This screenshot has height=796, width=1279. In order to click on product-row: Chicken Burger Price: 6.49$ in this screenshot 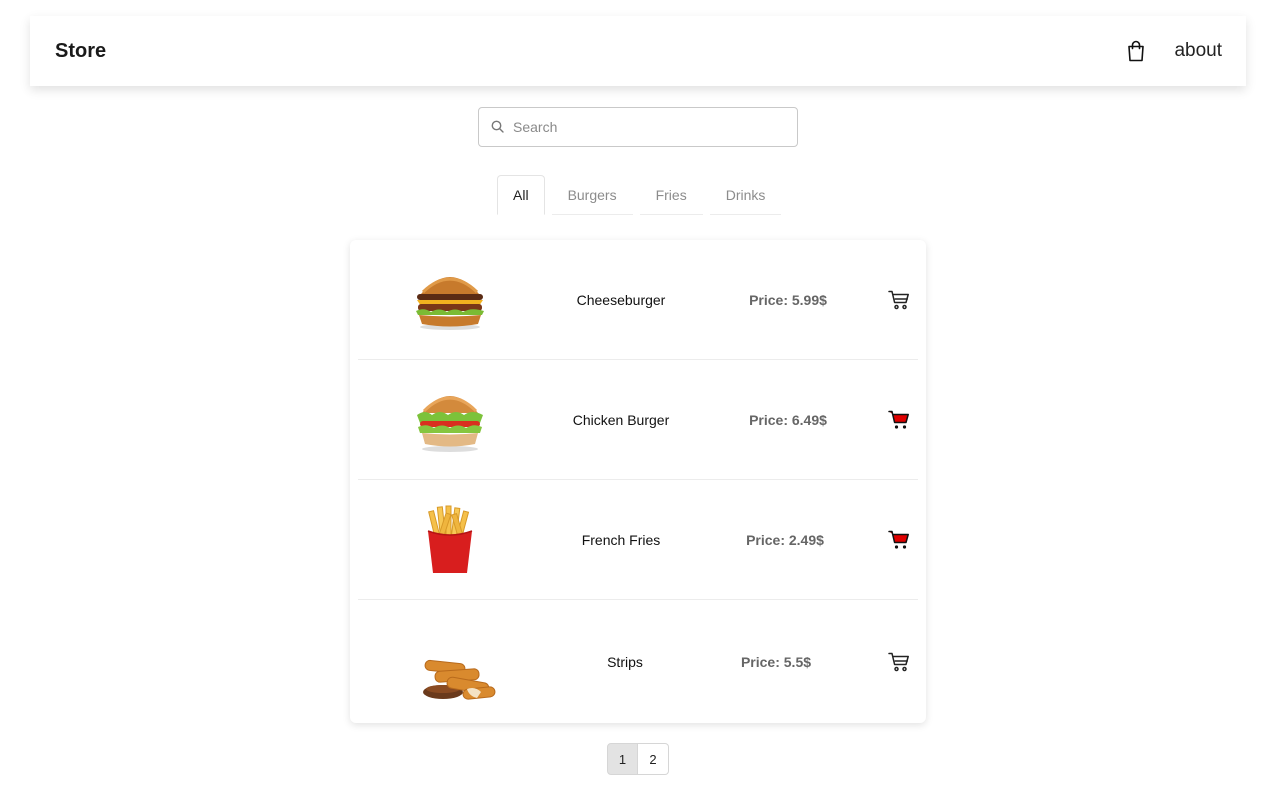, I will do `click(638, 420)`.